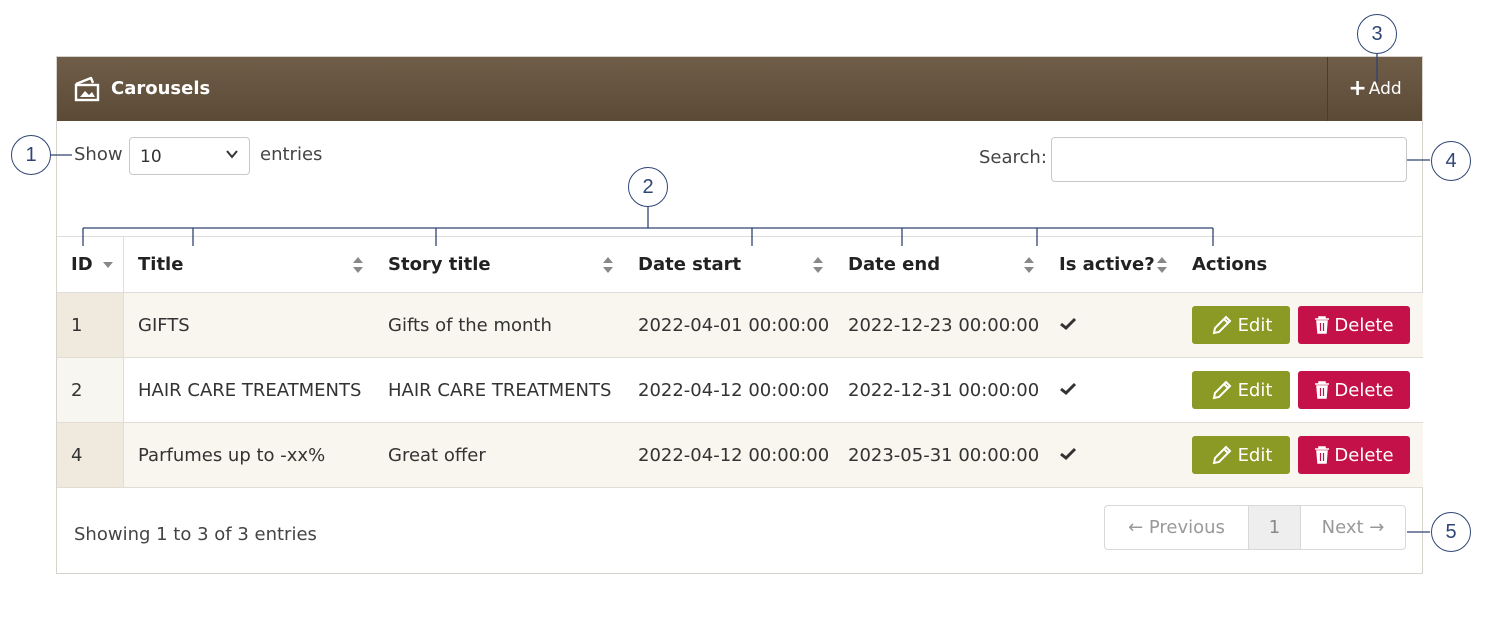 This screenshot has height=633, width=1486. Describe the element at coordinates (232, 154) in the screenshot. I see `chevron-down-icon` at that location.